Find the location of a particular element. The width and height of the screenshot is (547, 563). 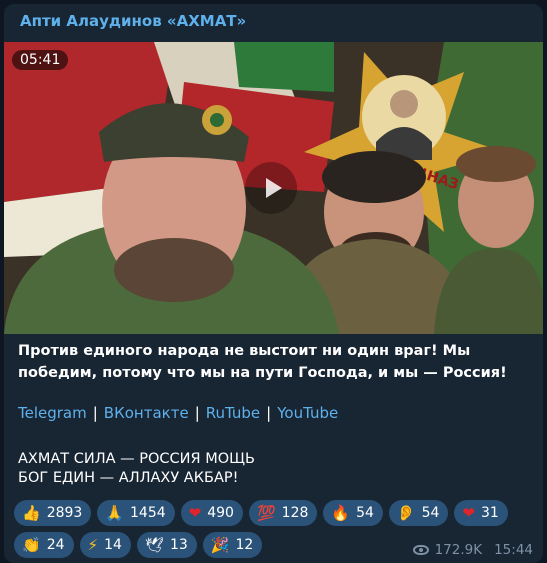

reaction-count: 490 is located at coordinates (220, 513).